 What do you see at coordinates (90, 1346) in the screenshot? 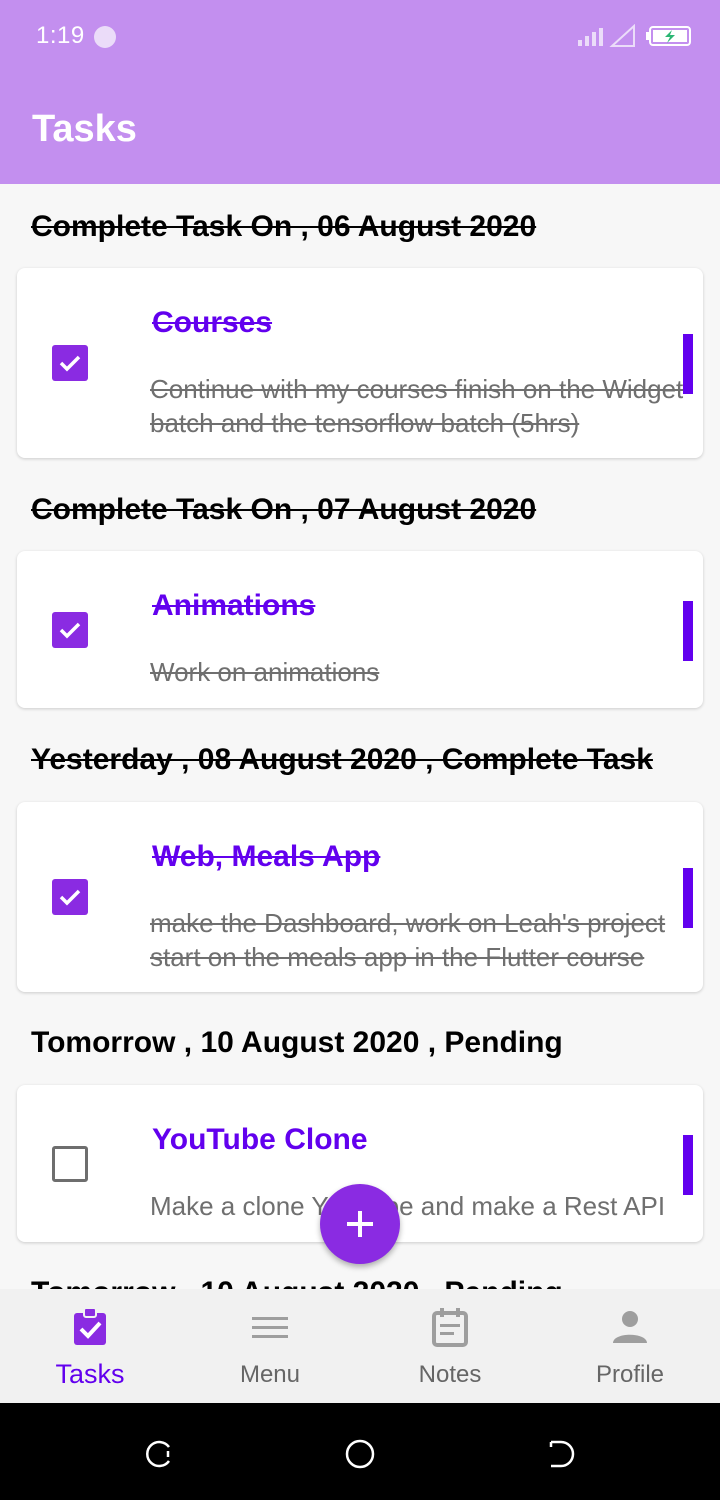
I see `nav-tab-tasks: Tasks` at bounding box center [90, 1346].